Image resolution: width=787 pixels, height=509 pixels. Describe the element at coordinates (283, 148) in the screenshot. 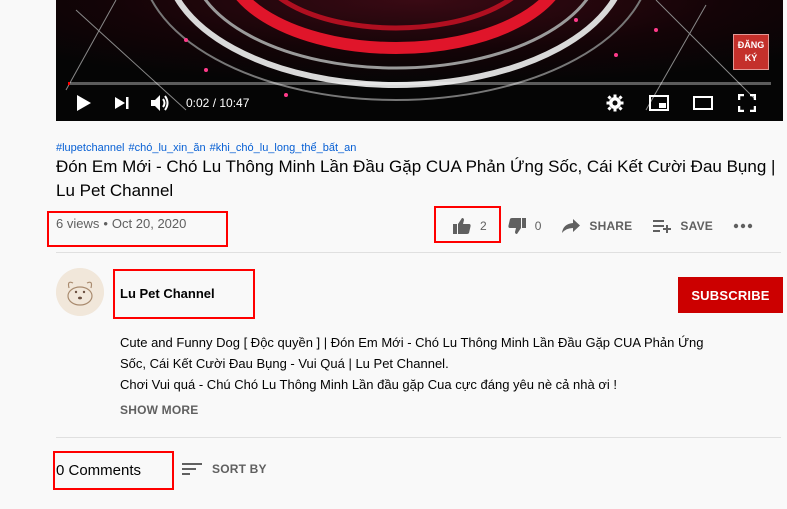

I see `hashtag-link: #khi_chó_lu_long_thể_bất_an` at that location.